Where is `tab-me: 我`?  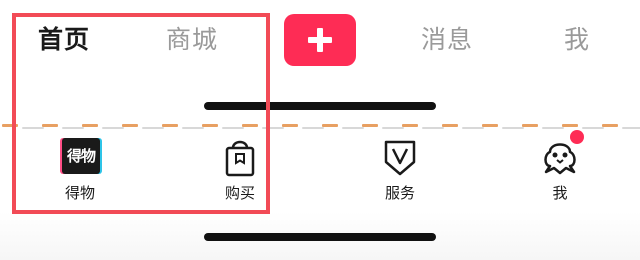
tab-me: 我 is located at coordinates (577, 40).